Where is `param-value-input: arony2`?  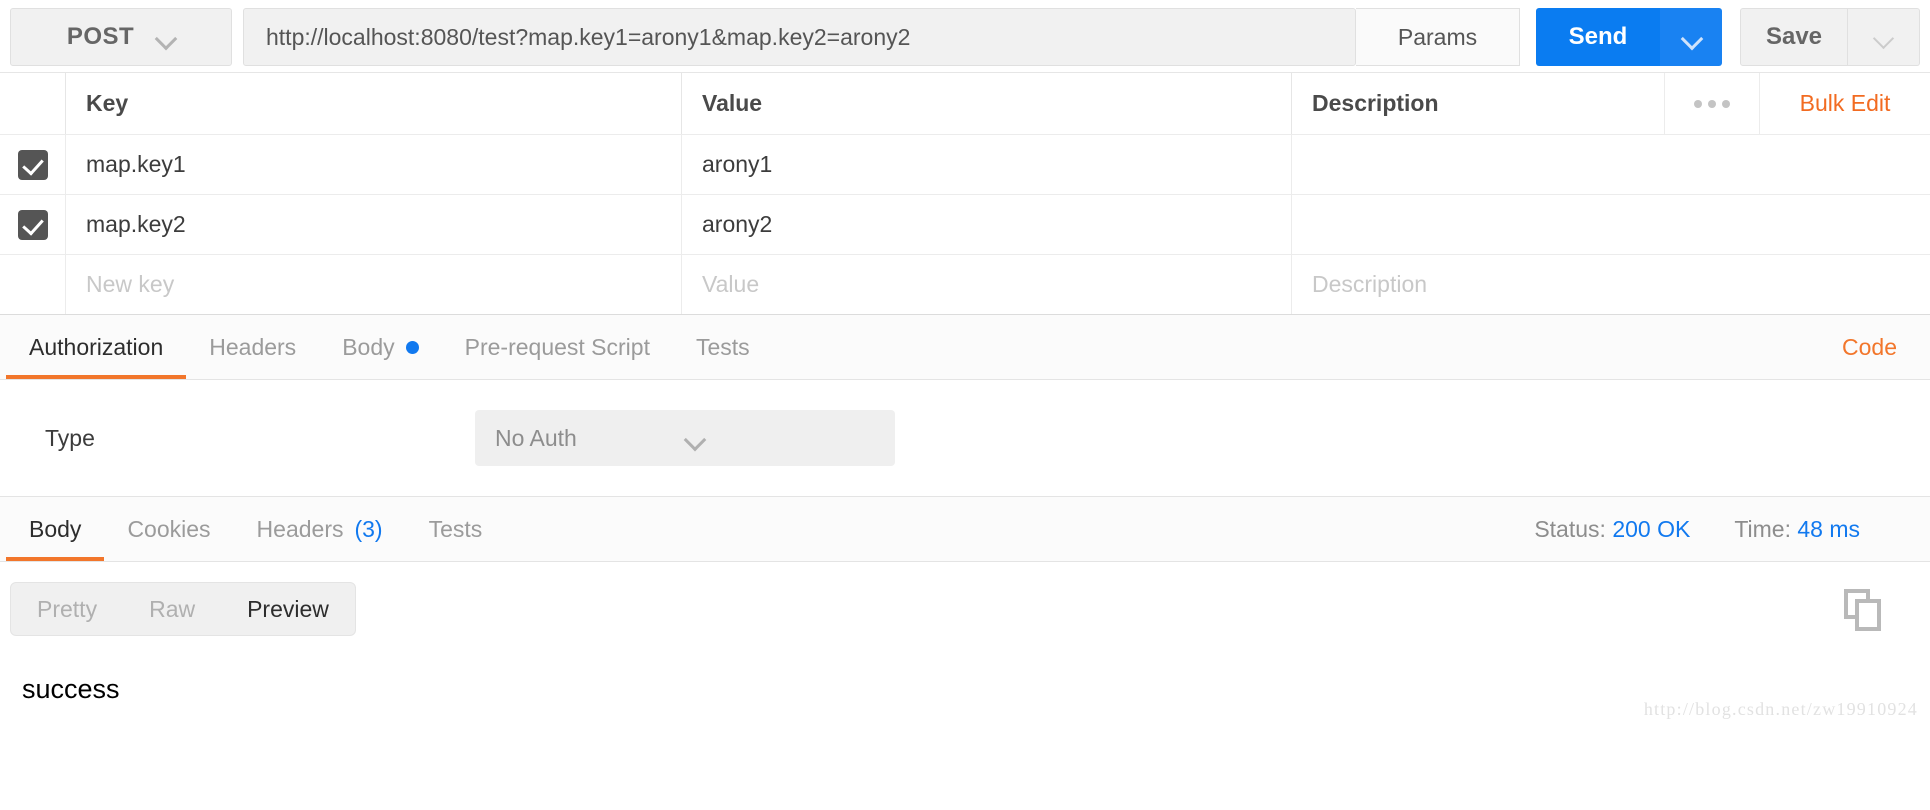
param-value-input: arony2 is located at coordinates (987, 224).